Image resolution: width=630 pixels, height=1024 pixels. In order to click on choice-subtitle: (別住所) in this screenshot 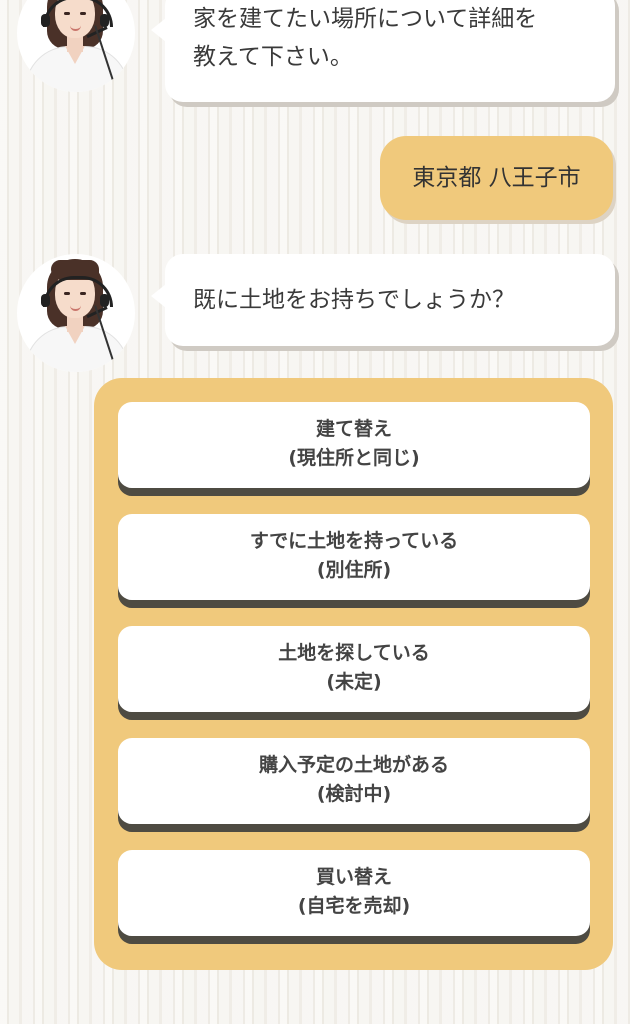, I will do `click(354, 570)`.